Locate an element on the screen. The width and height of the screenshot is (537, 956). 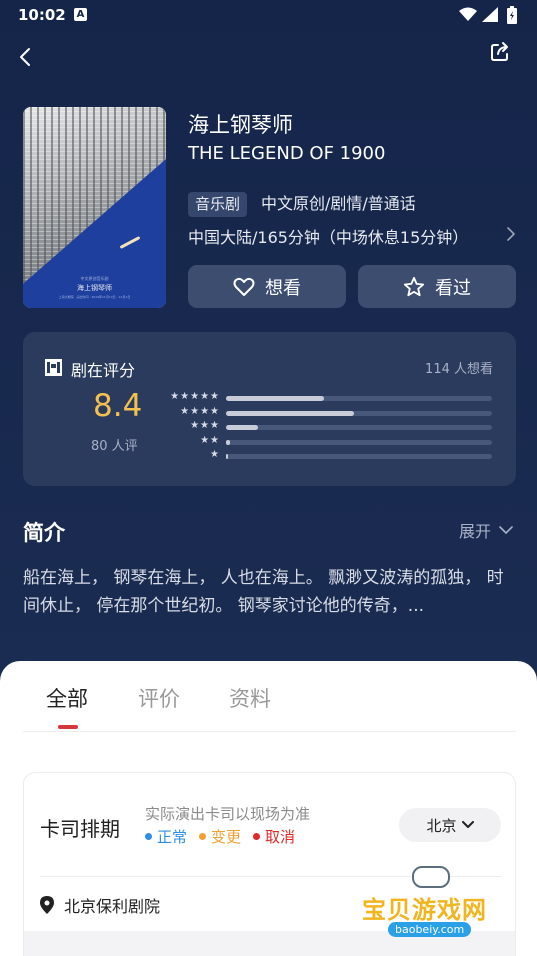
seen-button: 看过 is located at coordinates (437, 286).